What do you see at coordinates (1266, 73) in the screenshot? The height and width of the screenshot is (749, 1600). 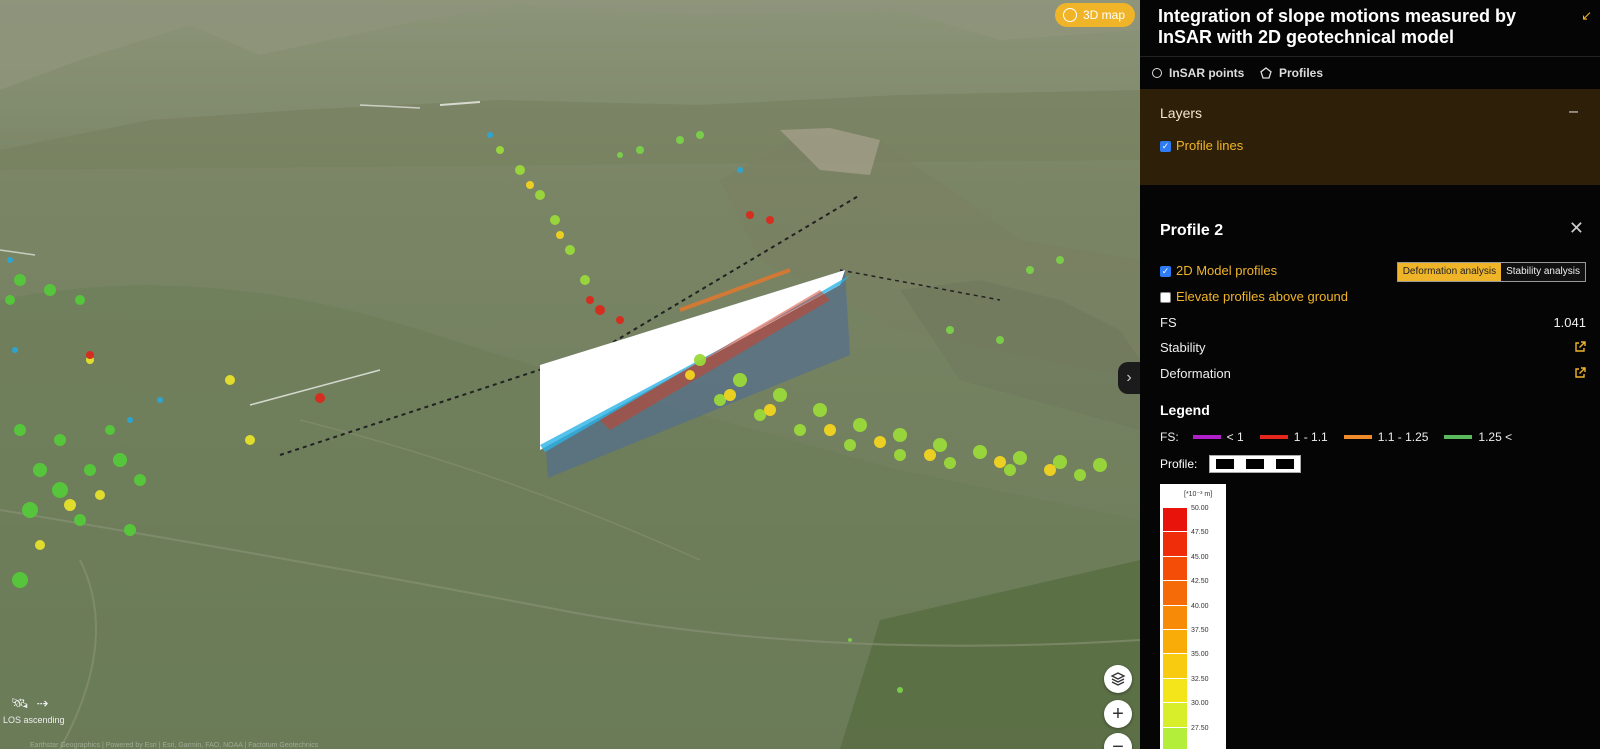 I see `pentagon-icon` at bounding box center [1266, 73].